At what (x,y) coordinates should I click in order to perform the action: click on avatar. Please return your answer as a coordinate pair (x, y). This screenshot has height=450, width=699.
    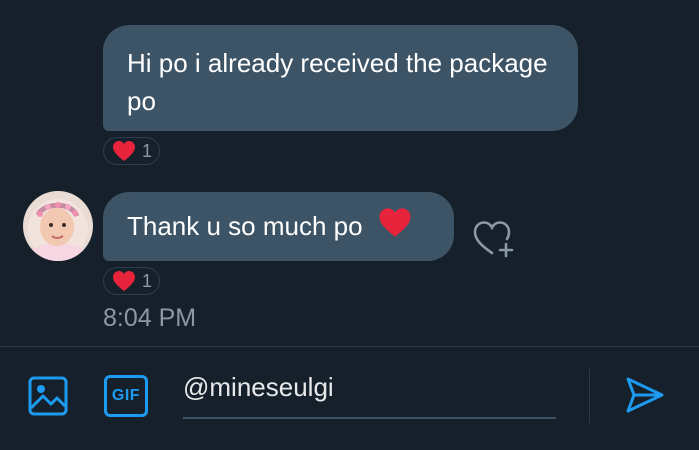
    Looking at the image, I should click on (58, 226).